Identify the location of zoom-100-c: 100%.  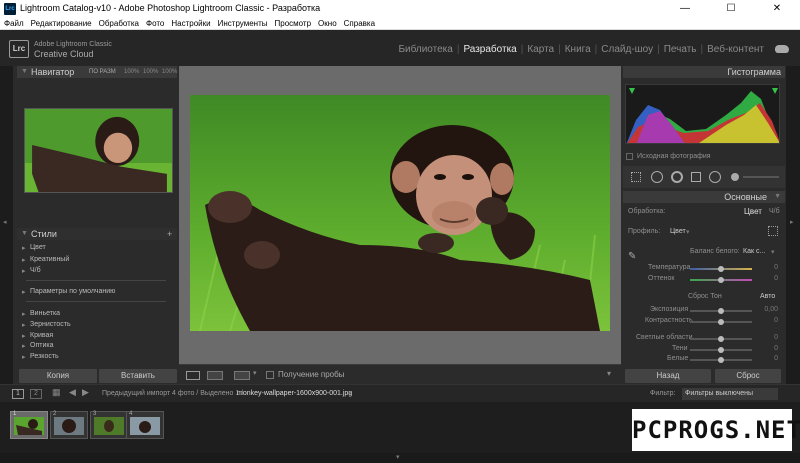
(169, 72).